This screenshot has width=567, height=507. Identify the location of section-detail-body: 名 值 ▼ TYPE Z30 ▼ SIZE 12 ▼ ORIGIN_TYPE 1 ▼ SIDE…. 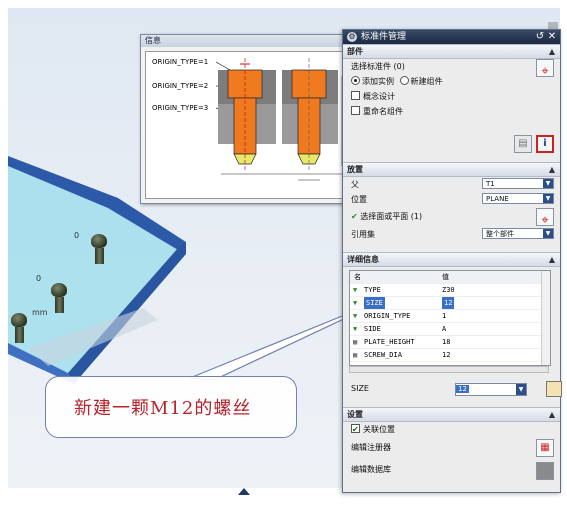
(452, 337).